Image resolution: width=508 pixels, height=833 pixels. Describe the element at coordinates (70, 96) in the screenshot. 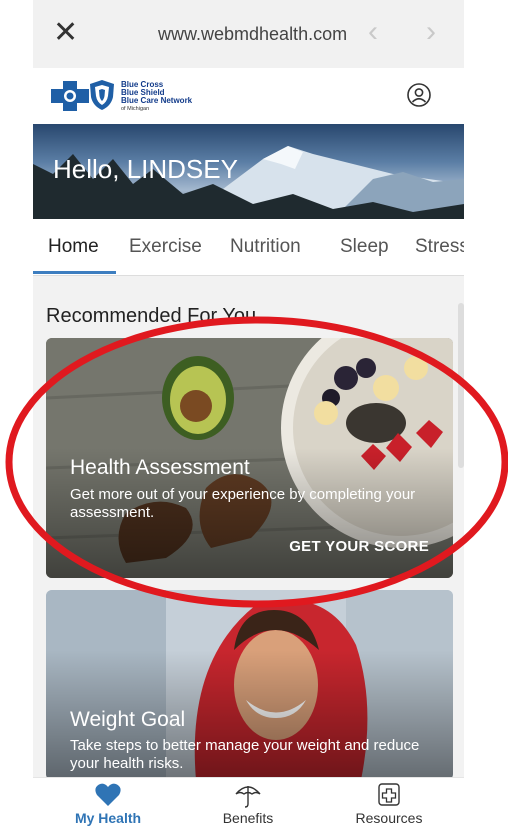

I see `blue-cross-logo-icon` at that location.